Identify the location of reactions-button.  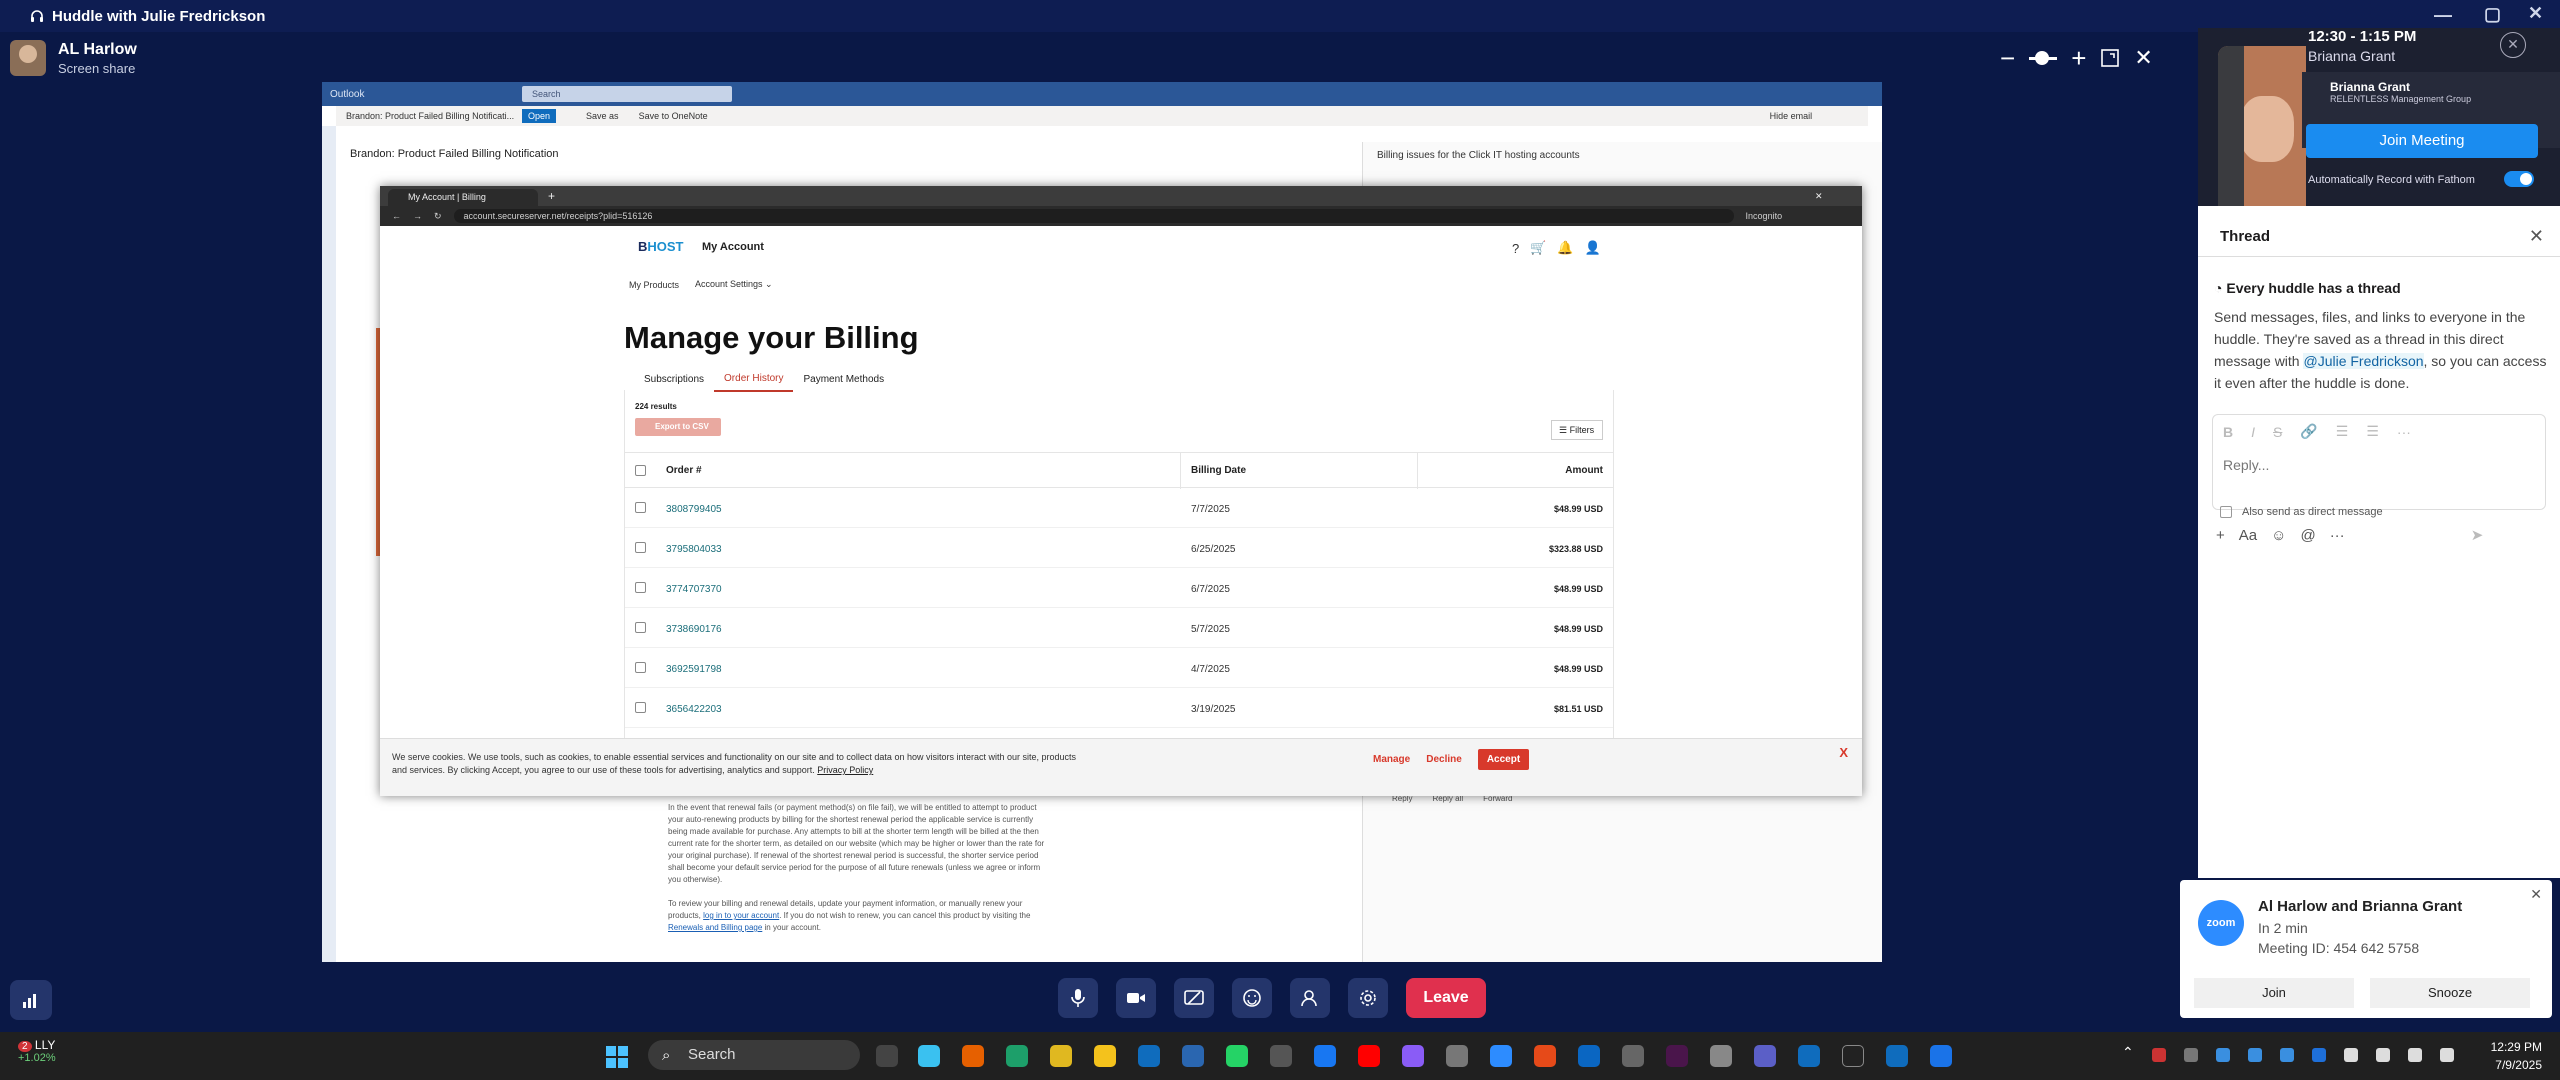
(1252, 998).